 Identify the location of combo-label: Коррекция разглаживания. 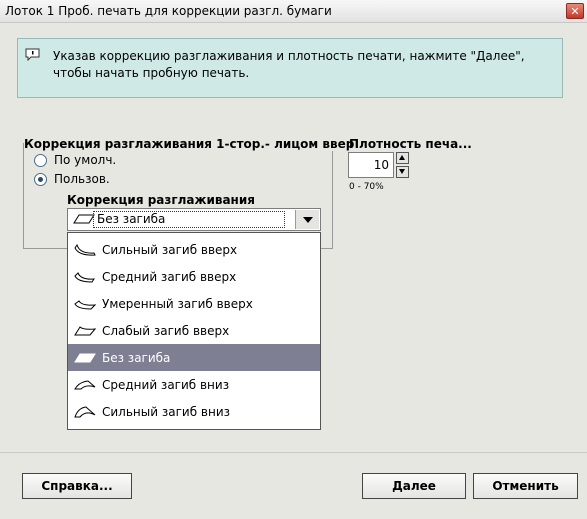
(161, 200).